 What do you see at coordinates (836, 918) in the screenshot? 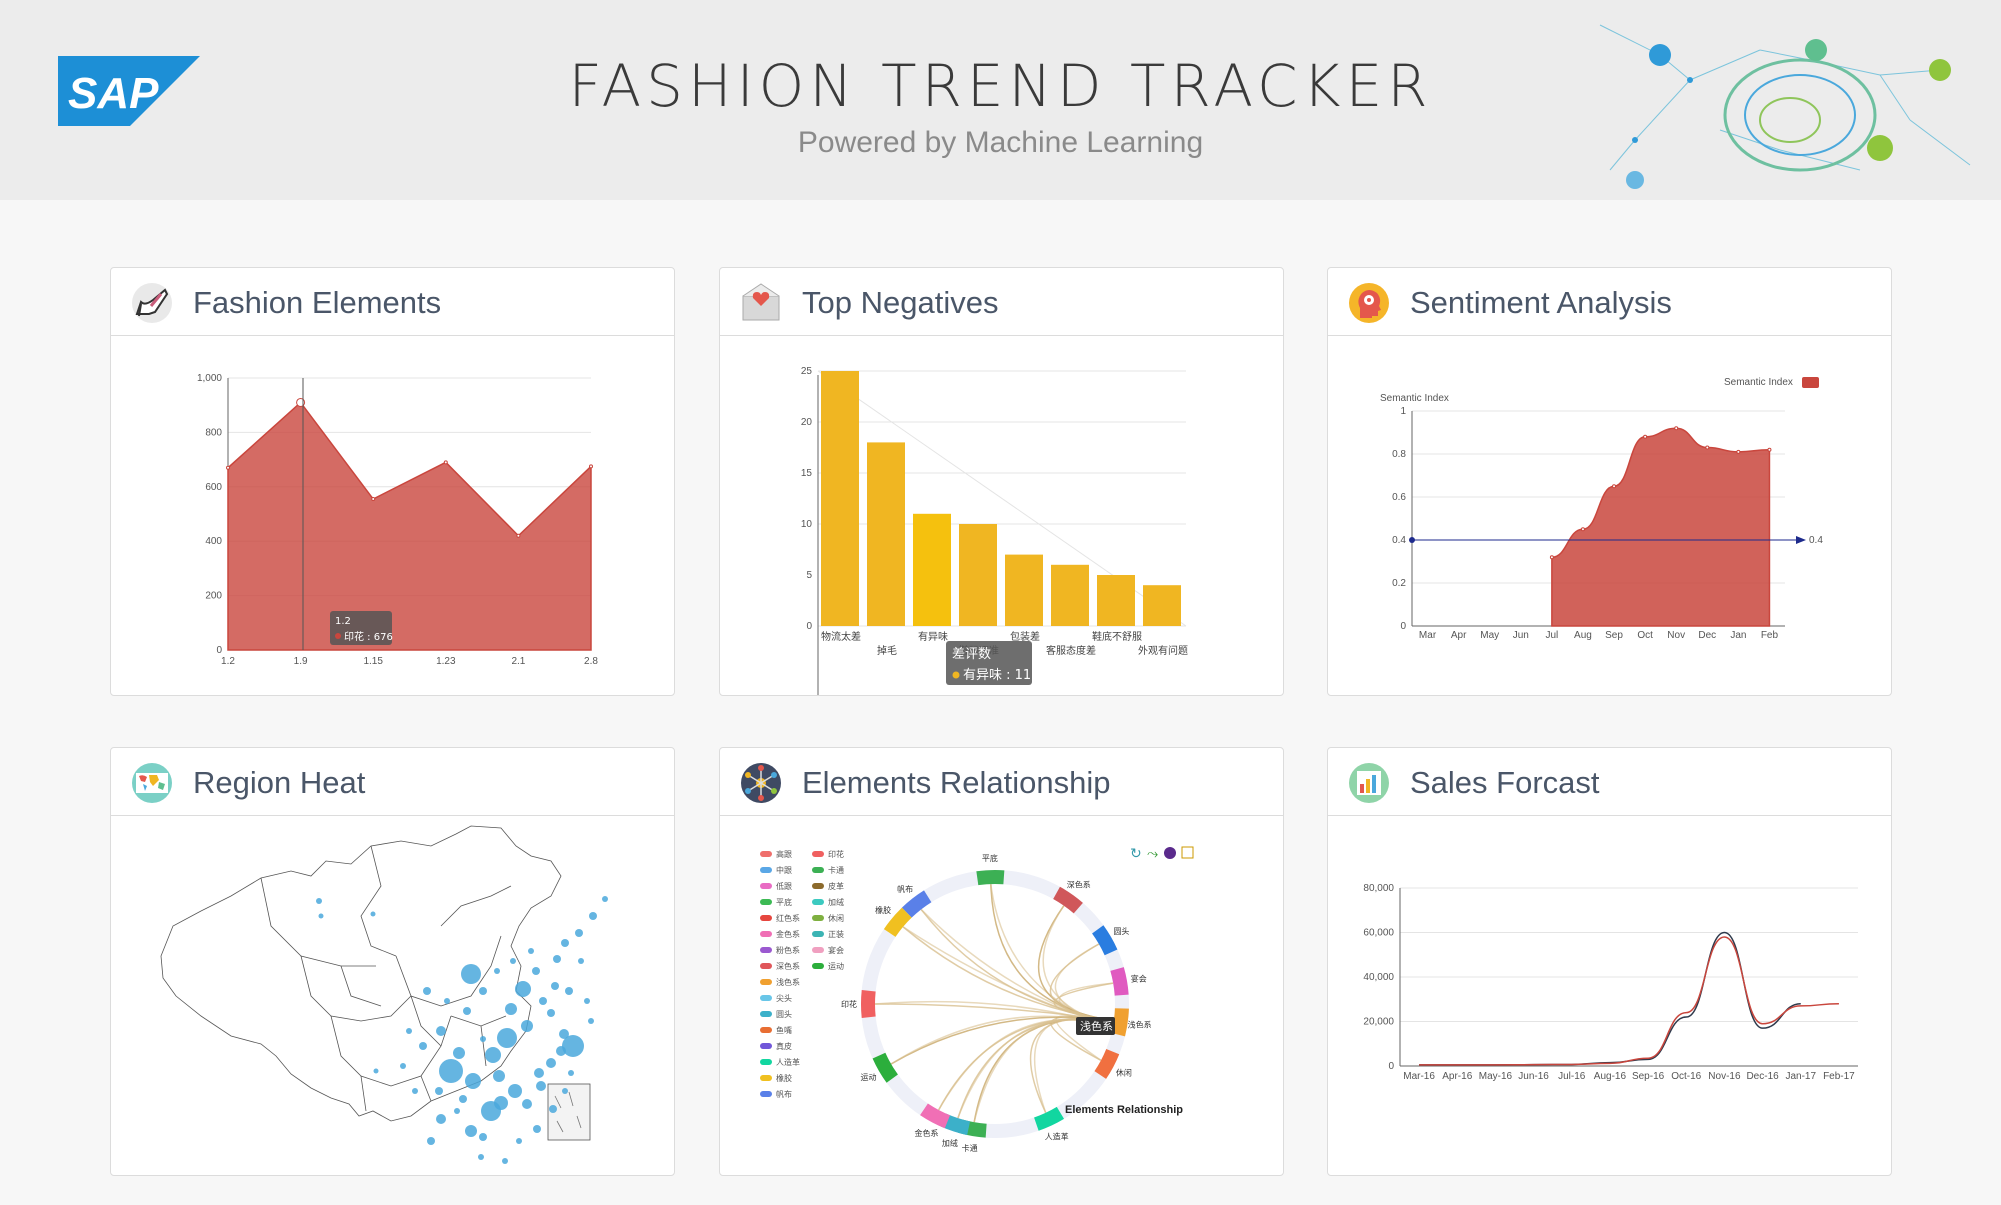
I see `legend-label: 休闲` at bounding box center [836, 918].